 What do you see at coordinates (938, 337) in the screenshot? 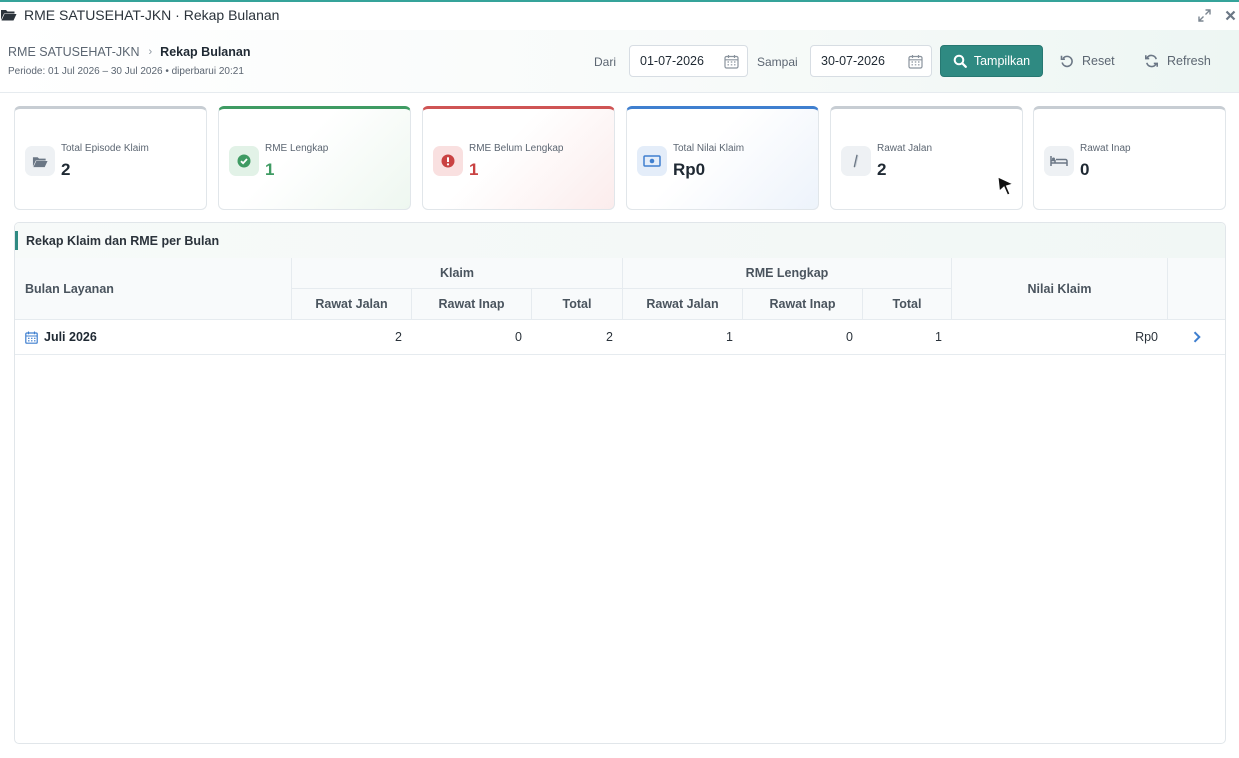
I see `cell-rme-total: 1` at bounding box center [938, 337].